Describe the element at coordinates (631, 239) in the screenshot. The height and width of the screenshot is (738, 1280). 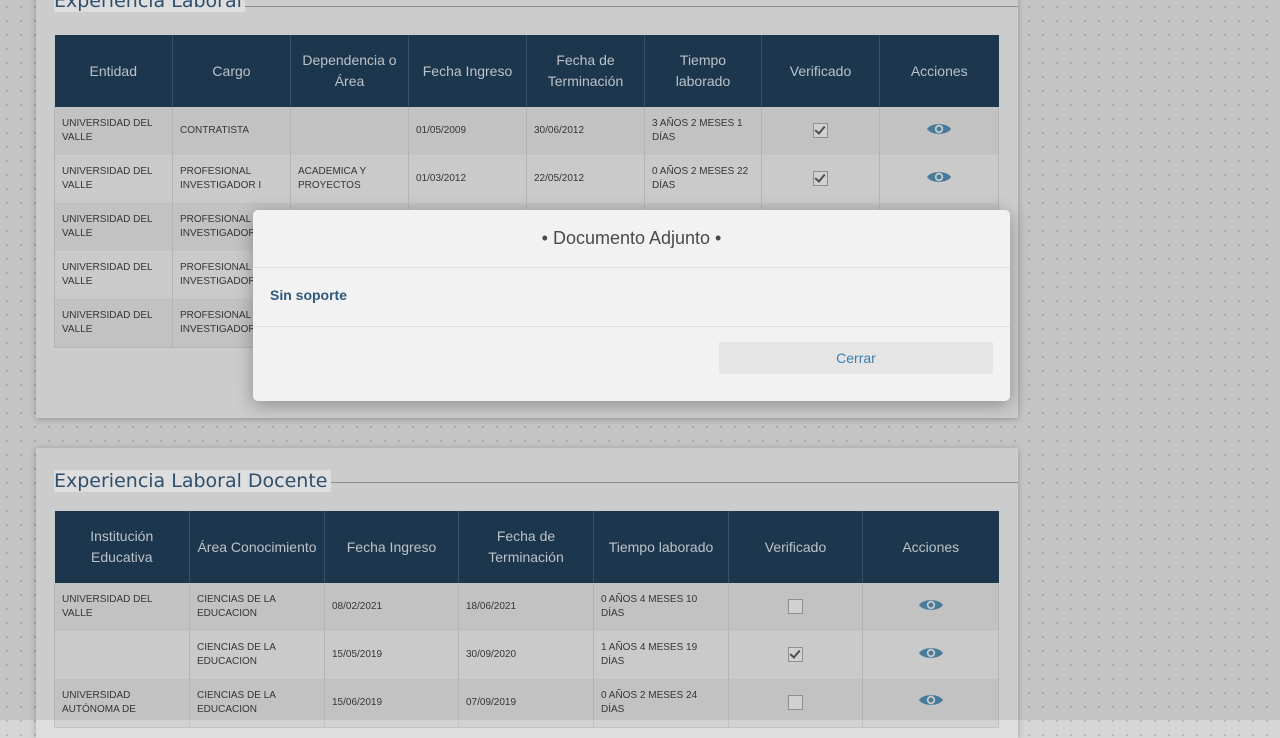
I see `modal-title: • Documento Adjunto •` at that location.